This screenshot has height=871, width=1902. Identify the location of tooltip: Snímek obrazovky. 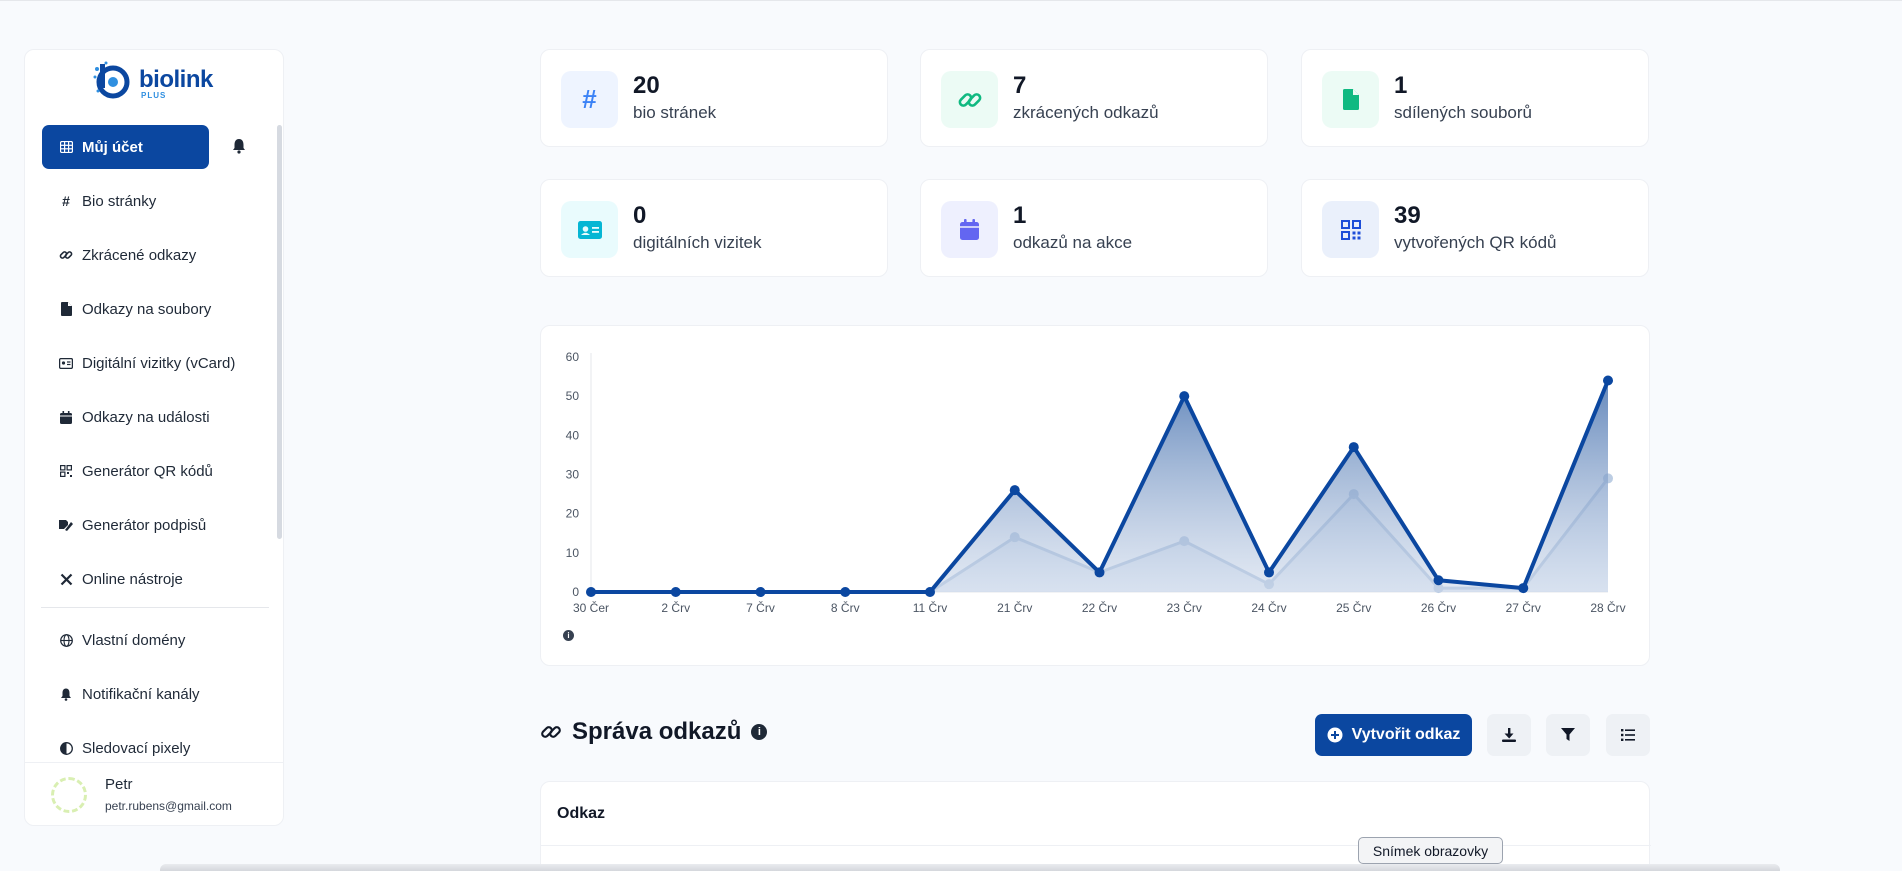
(1430, 850).